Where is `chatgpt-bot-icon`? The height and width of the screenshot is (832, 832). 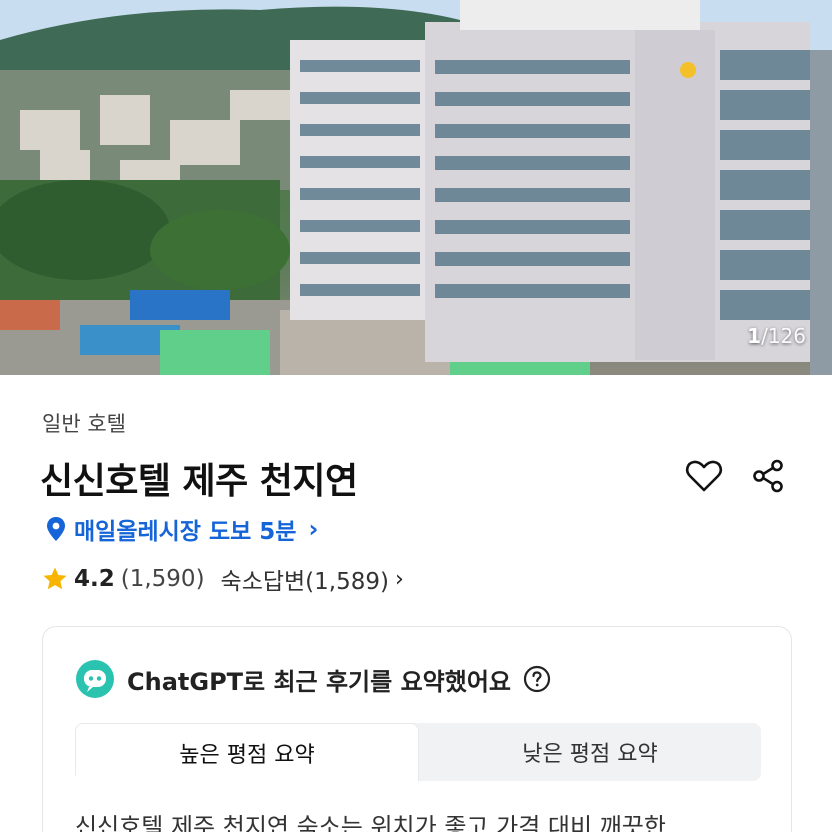
chatgpt-bot-icon is located at coordinates (95, 679).